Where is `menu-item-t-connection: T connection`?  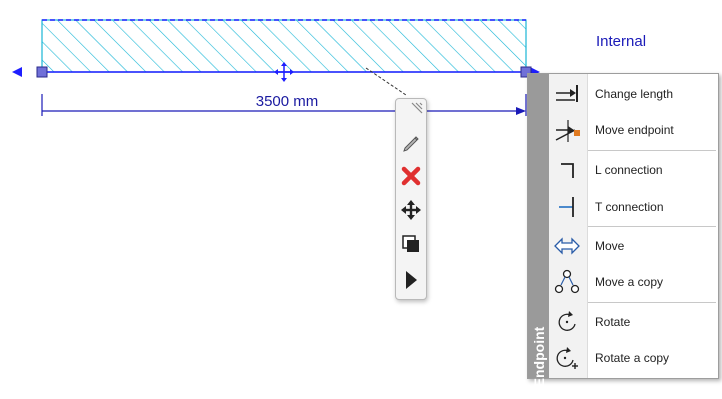 menu-item-t-connection: T connection is located at coordinates (633, 207).